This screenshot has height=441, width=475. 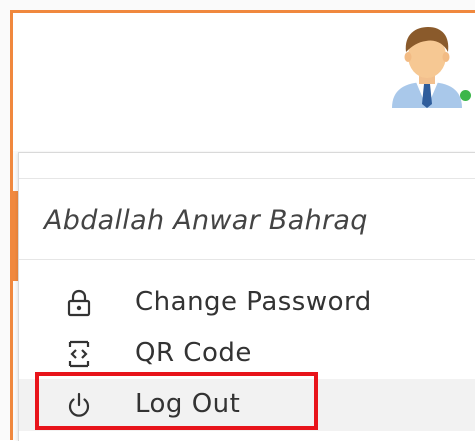 What do you see at coordinates (193, 353) in the screenshot?
I see `menu-item-label: QR Code` at bounding box center [193, 353].